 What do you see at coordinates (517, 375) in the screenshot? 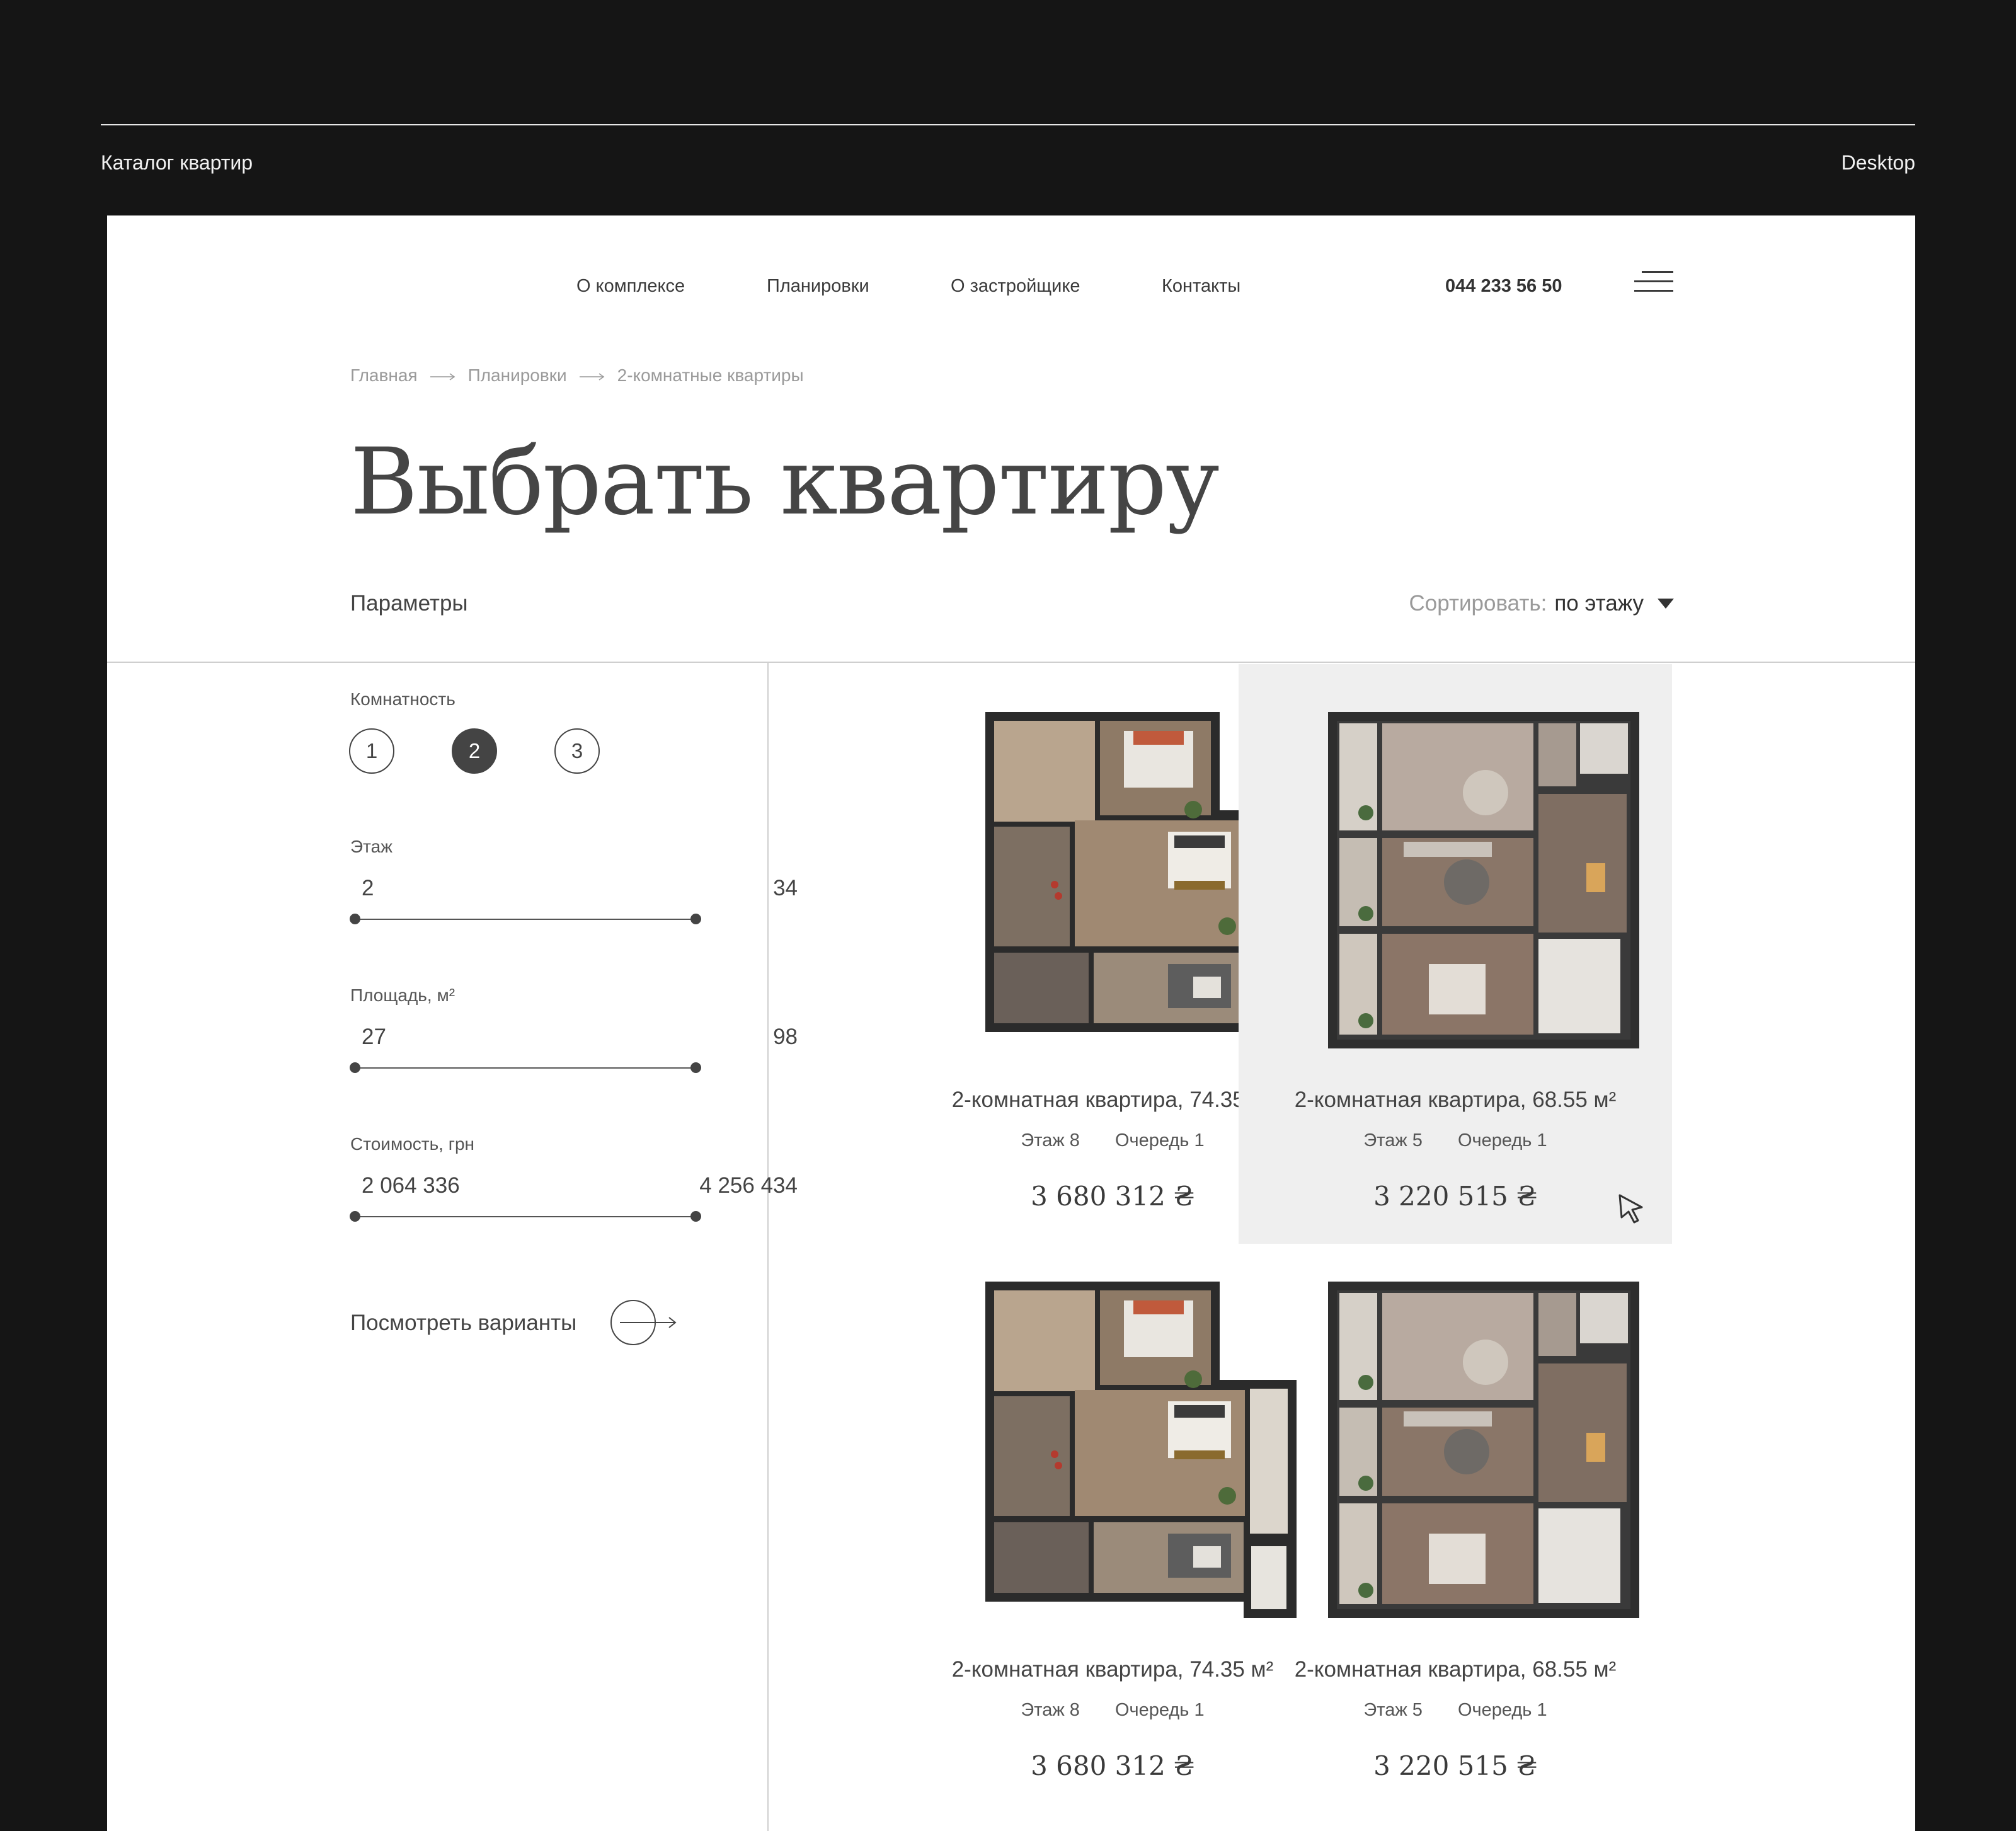
I see `breadcrumb-layouts: Планировки` at bounding box center [517, 375].